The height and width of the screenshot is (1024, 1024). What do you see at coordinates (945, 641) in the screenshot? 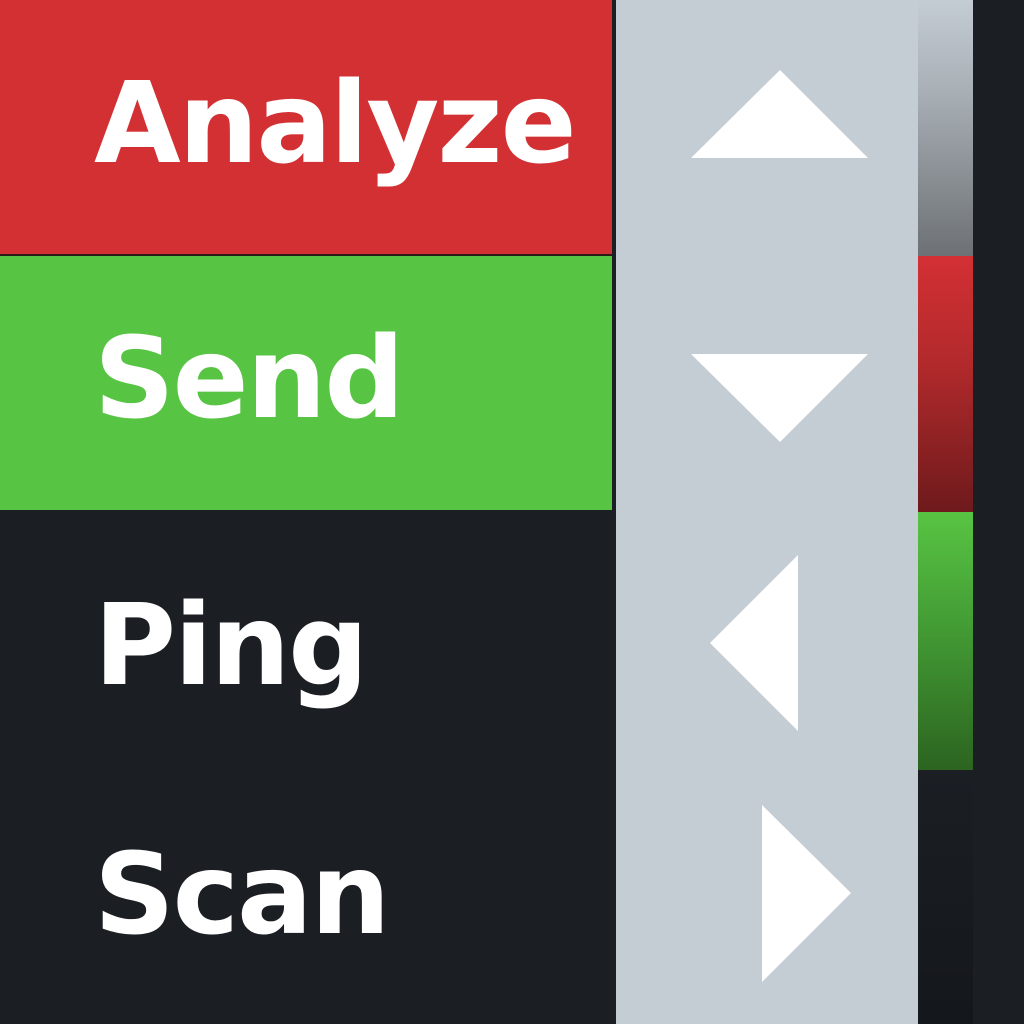
I see `color-swatch-green` at bounding box center [945, 641].